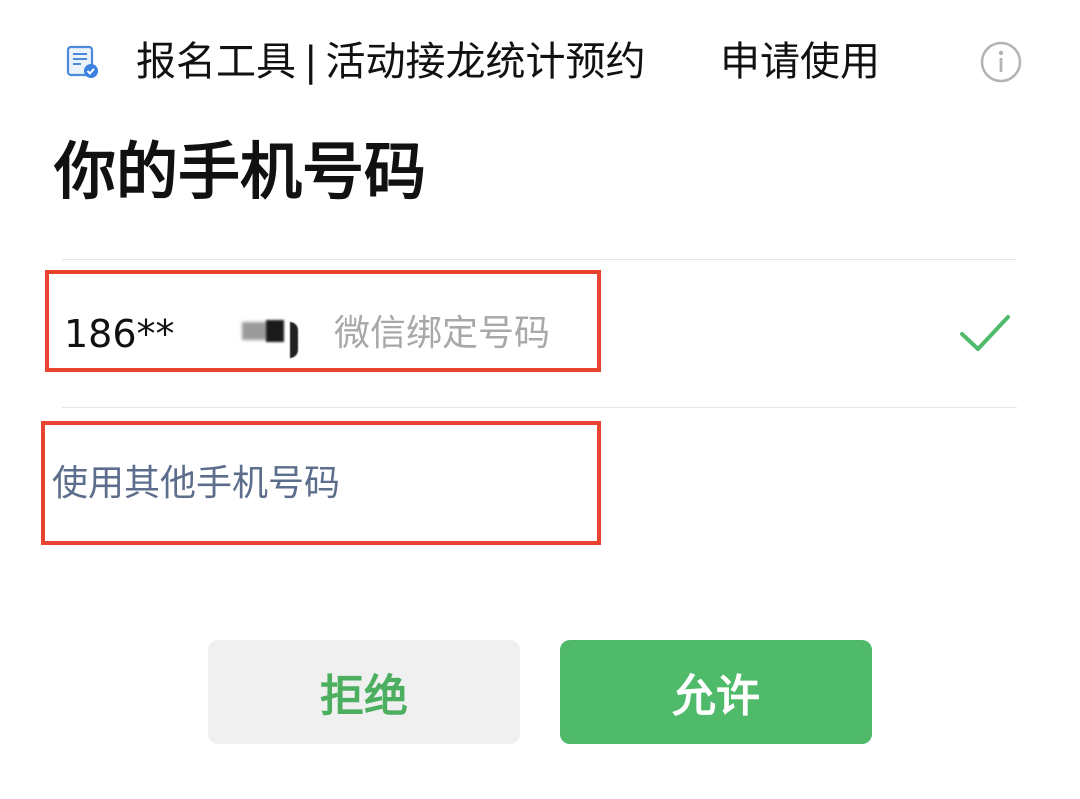 The height and width of the screenshot is (799, 1080). I want to click on highlight-box-phone, so click(323, 321).